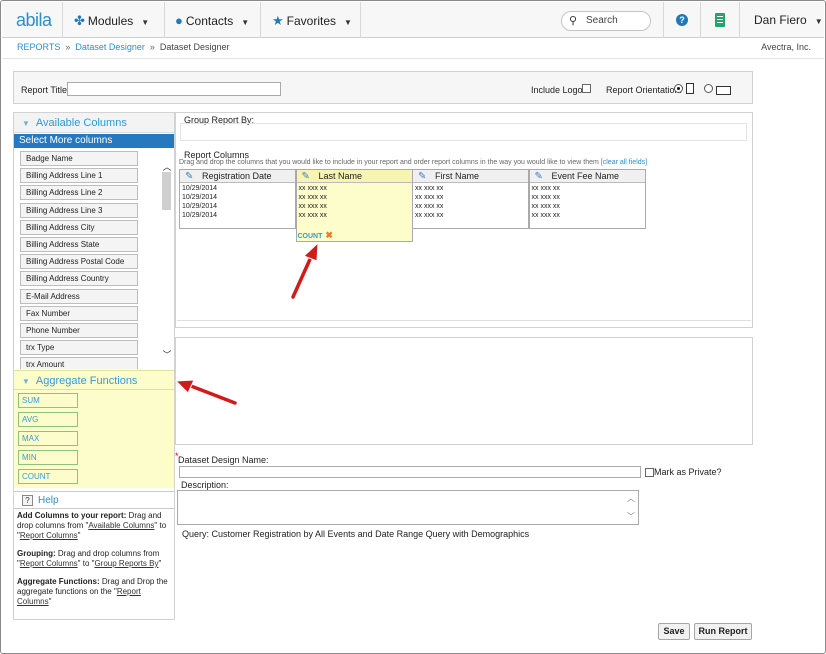 The image size is (826, 654). What do you see at coordinates (606, 21) in the screenshot?
I see `search-input: ⚲ Search` at bounding box center [606, 21].